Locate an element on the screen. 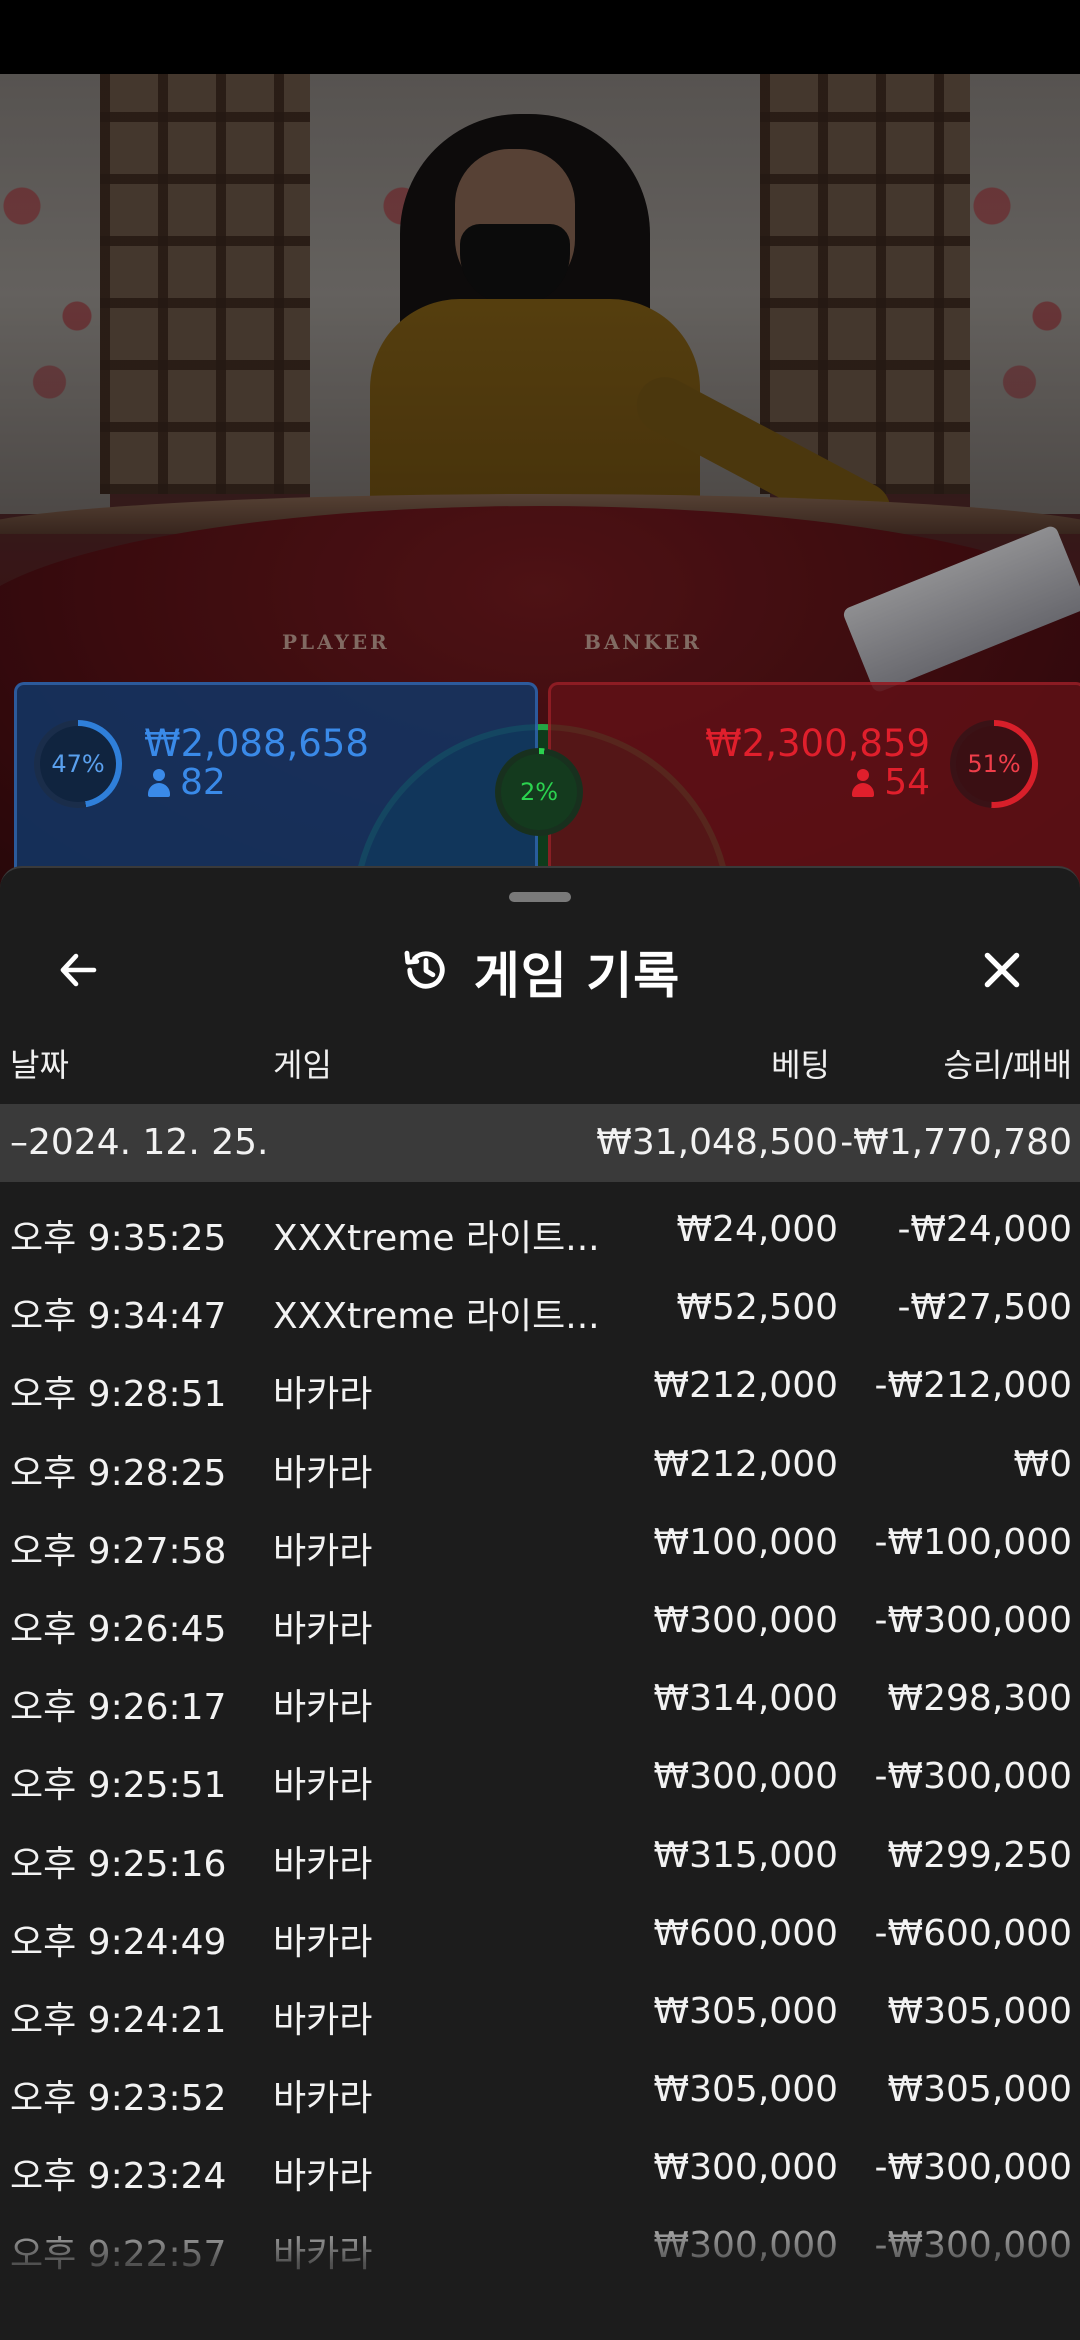 This screenshot has height=2340, width=1080. row-time: 오후 9:28:25 is located at coordinates (118, 1473).